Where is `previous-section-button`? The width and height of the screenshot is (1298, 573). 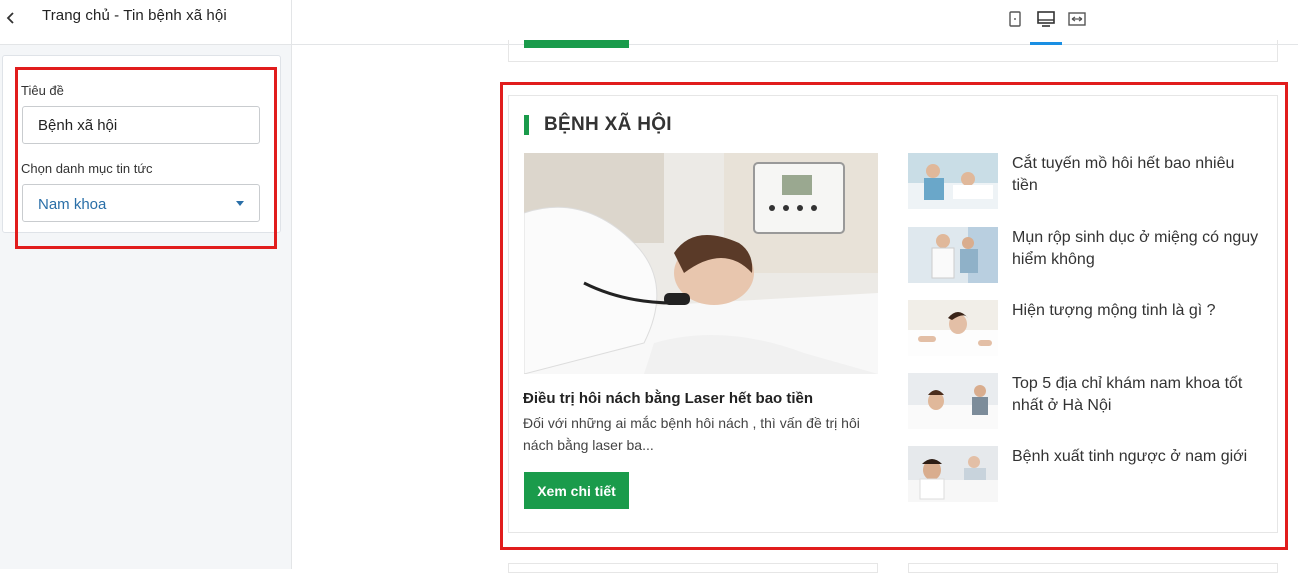 previous-section-button is located at coordinates (576, 44).